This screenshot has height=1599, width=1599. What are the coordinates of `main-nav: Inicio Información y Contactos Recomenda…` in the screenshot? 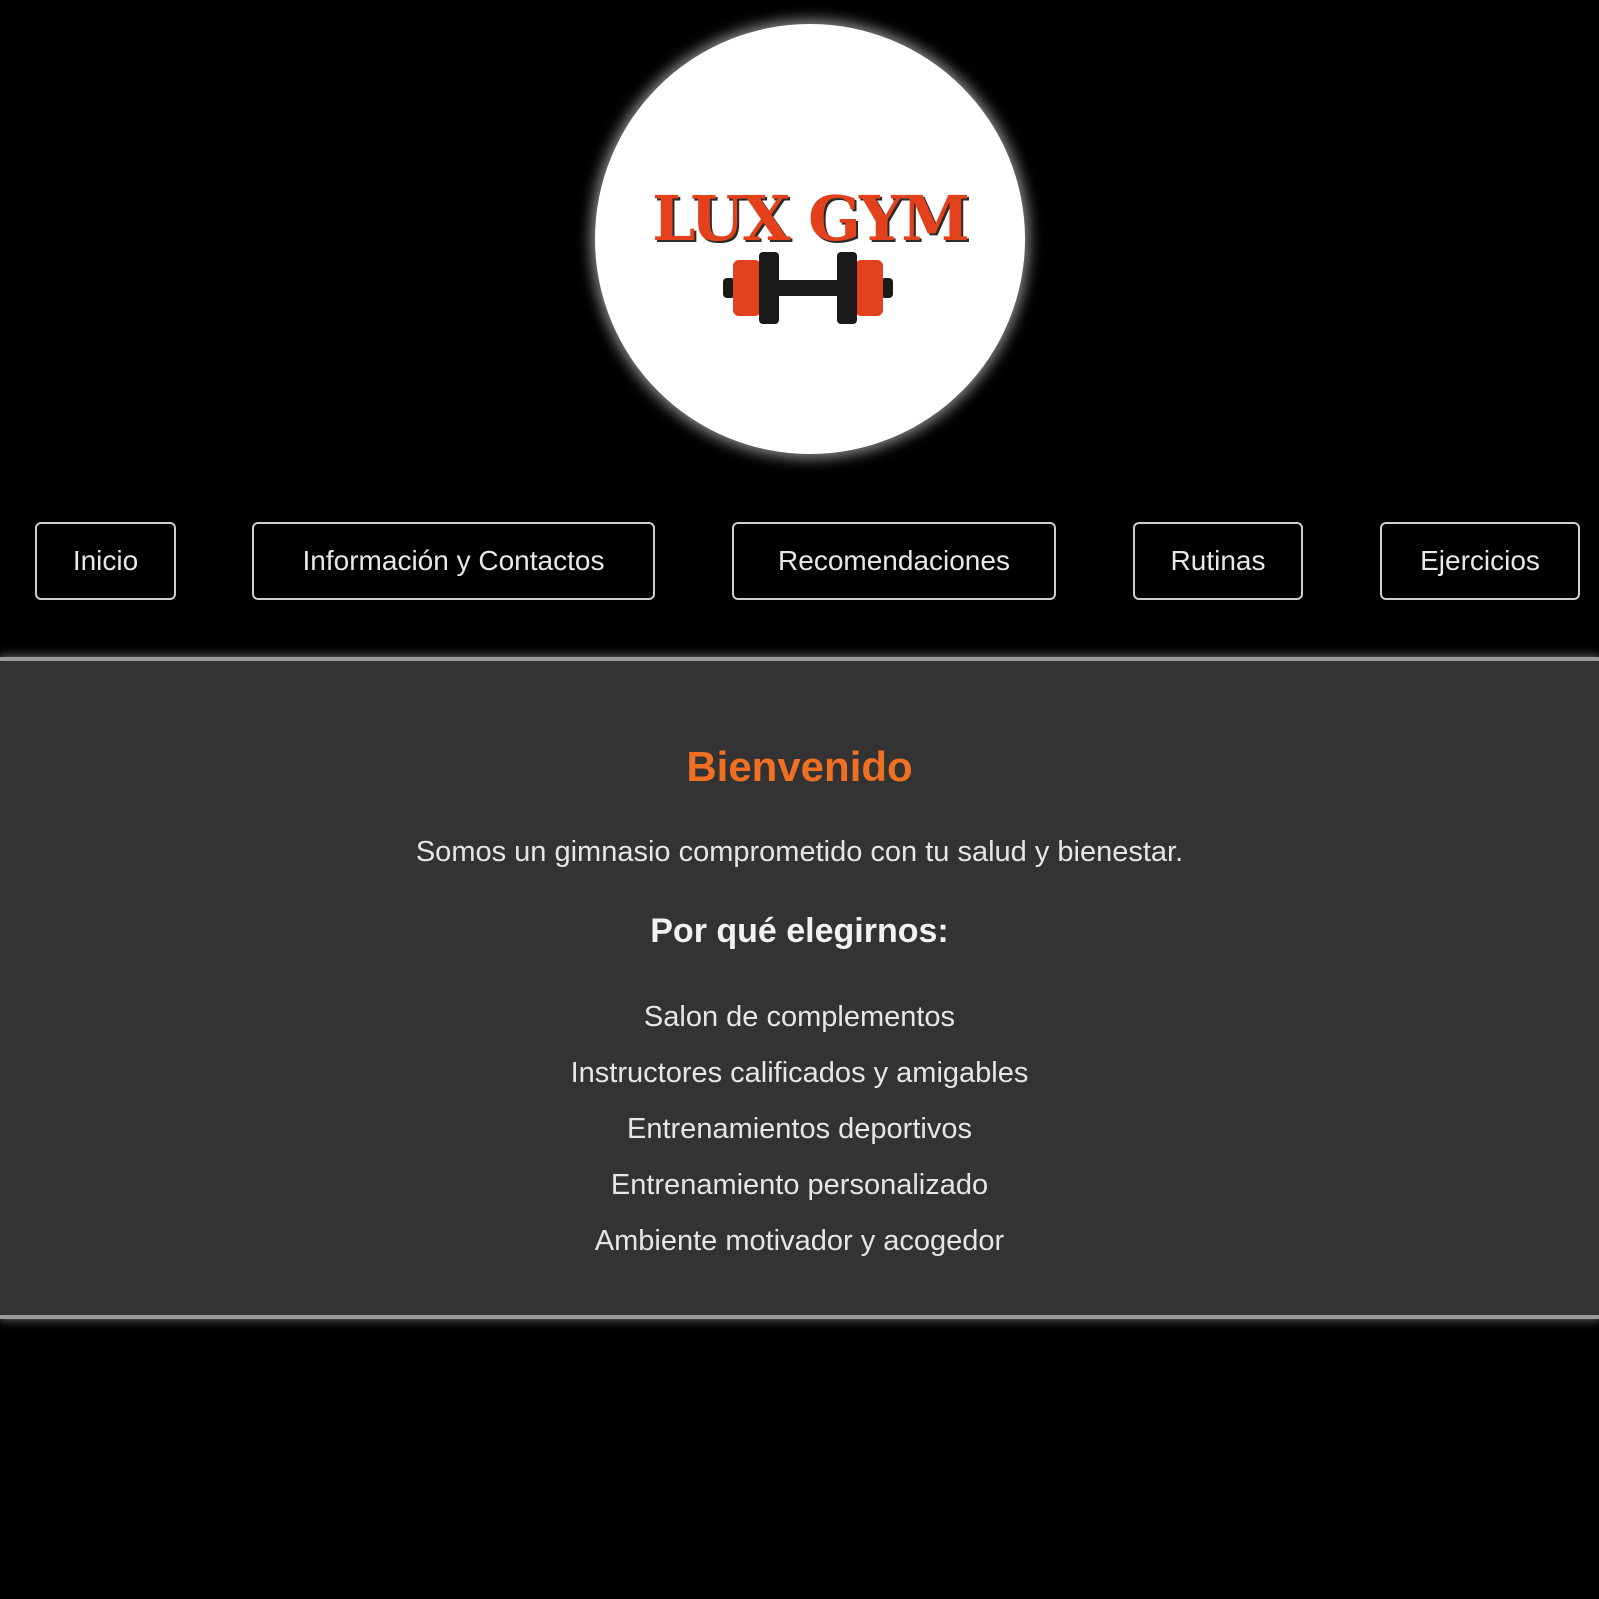 It's located at (799, 563).